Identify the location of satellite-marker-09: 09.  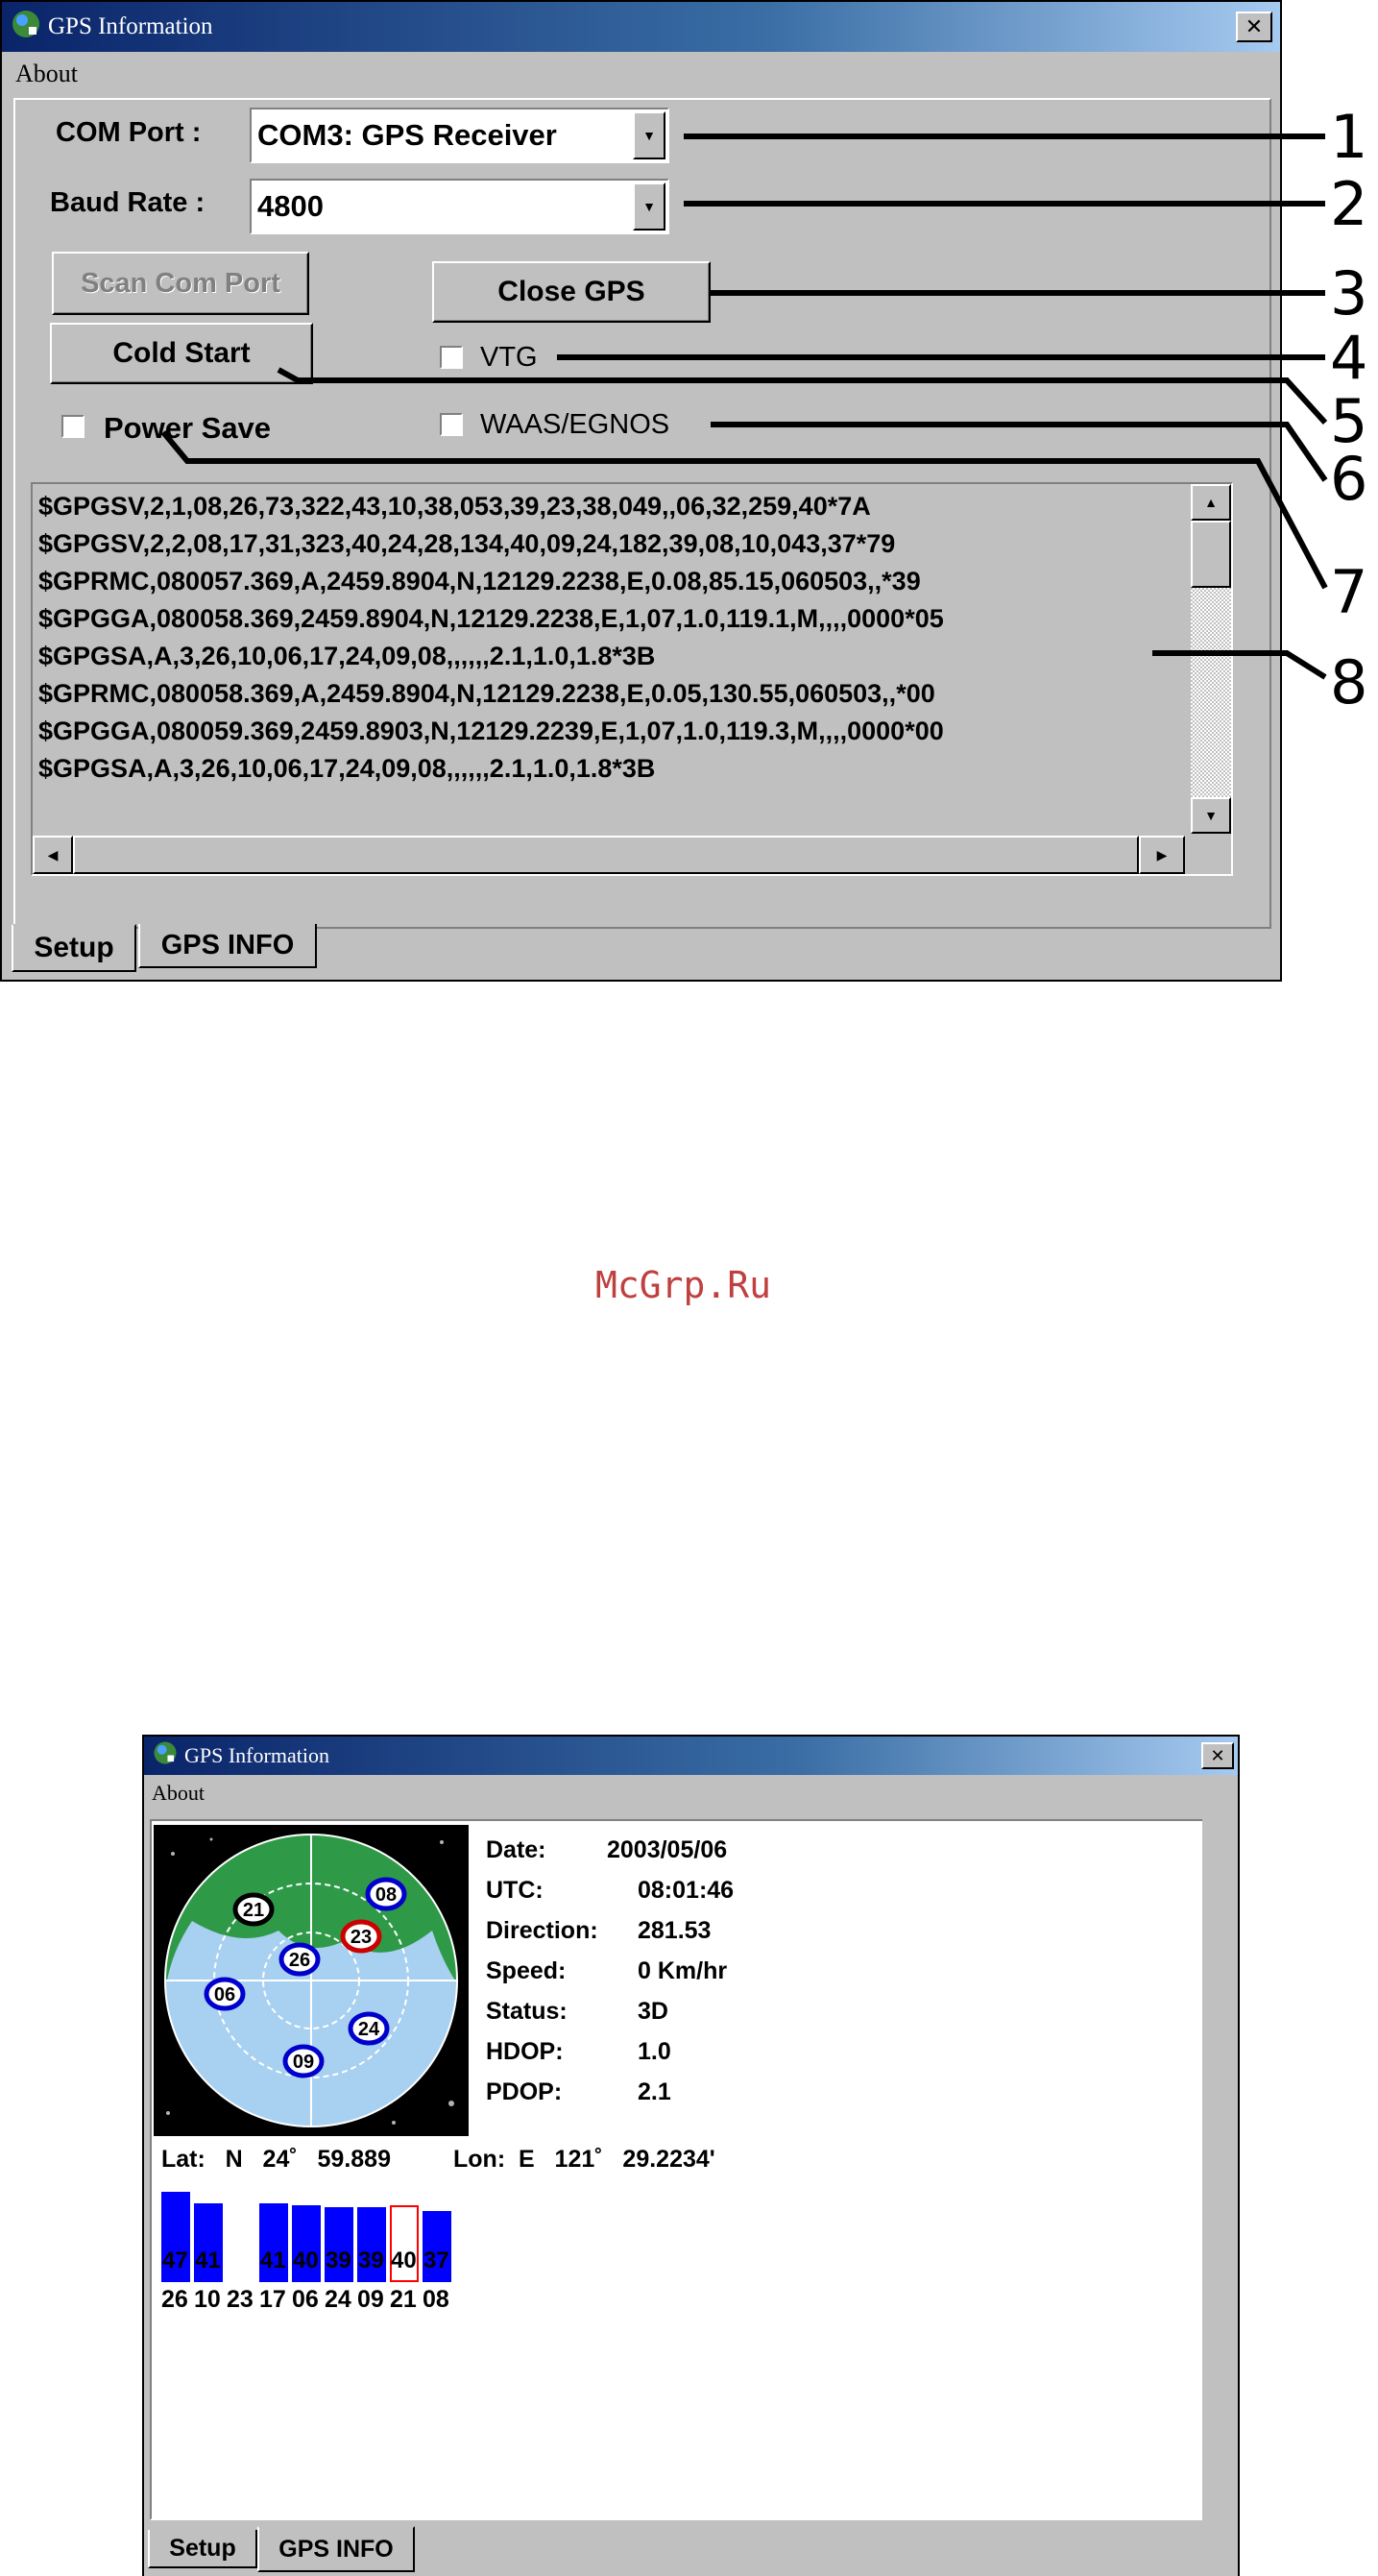
(303, 2061).